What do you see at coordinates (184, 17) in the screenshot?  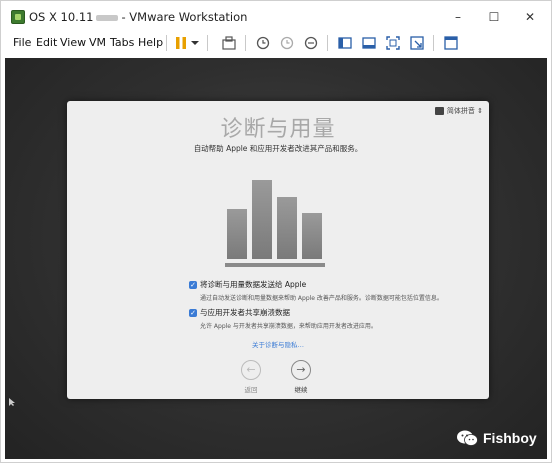 I see `window-title-suffix: - VMware Workstation` at bounding box center [184, 17].